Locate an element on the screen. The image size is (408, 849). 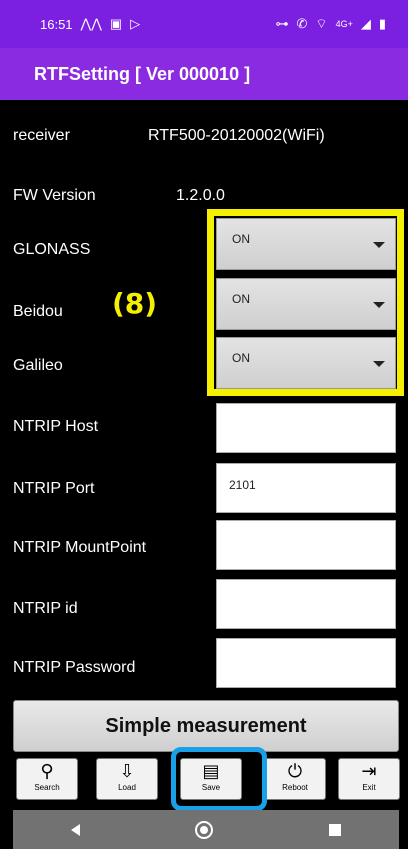
save-button: ▤ Save is located at coordinates (211, 779).